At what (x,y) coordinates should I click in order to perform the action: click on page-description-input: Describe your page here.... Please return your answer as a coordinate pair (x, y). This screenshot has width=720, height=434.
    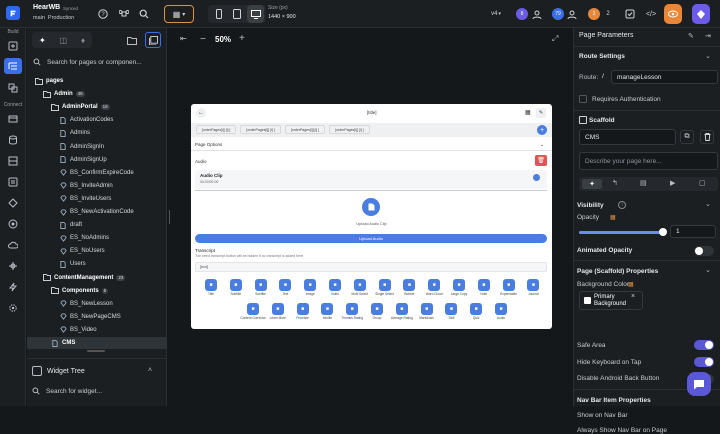
    Looking at the image, I should click on (648, 161).